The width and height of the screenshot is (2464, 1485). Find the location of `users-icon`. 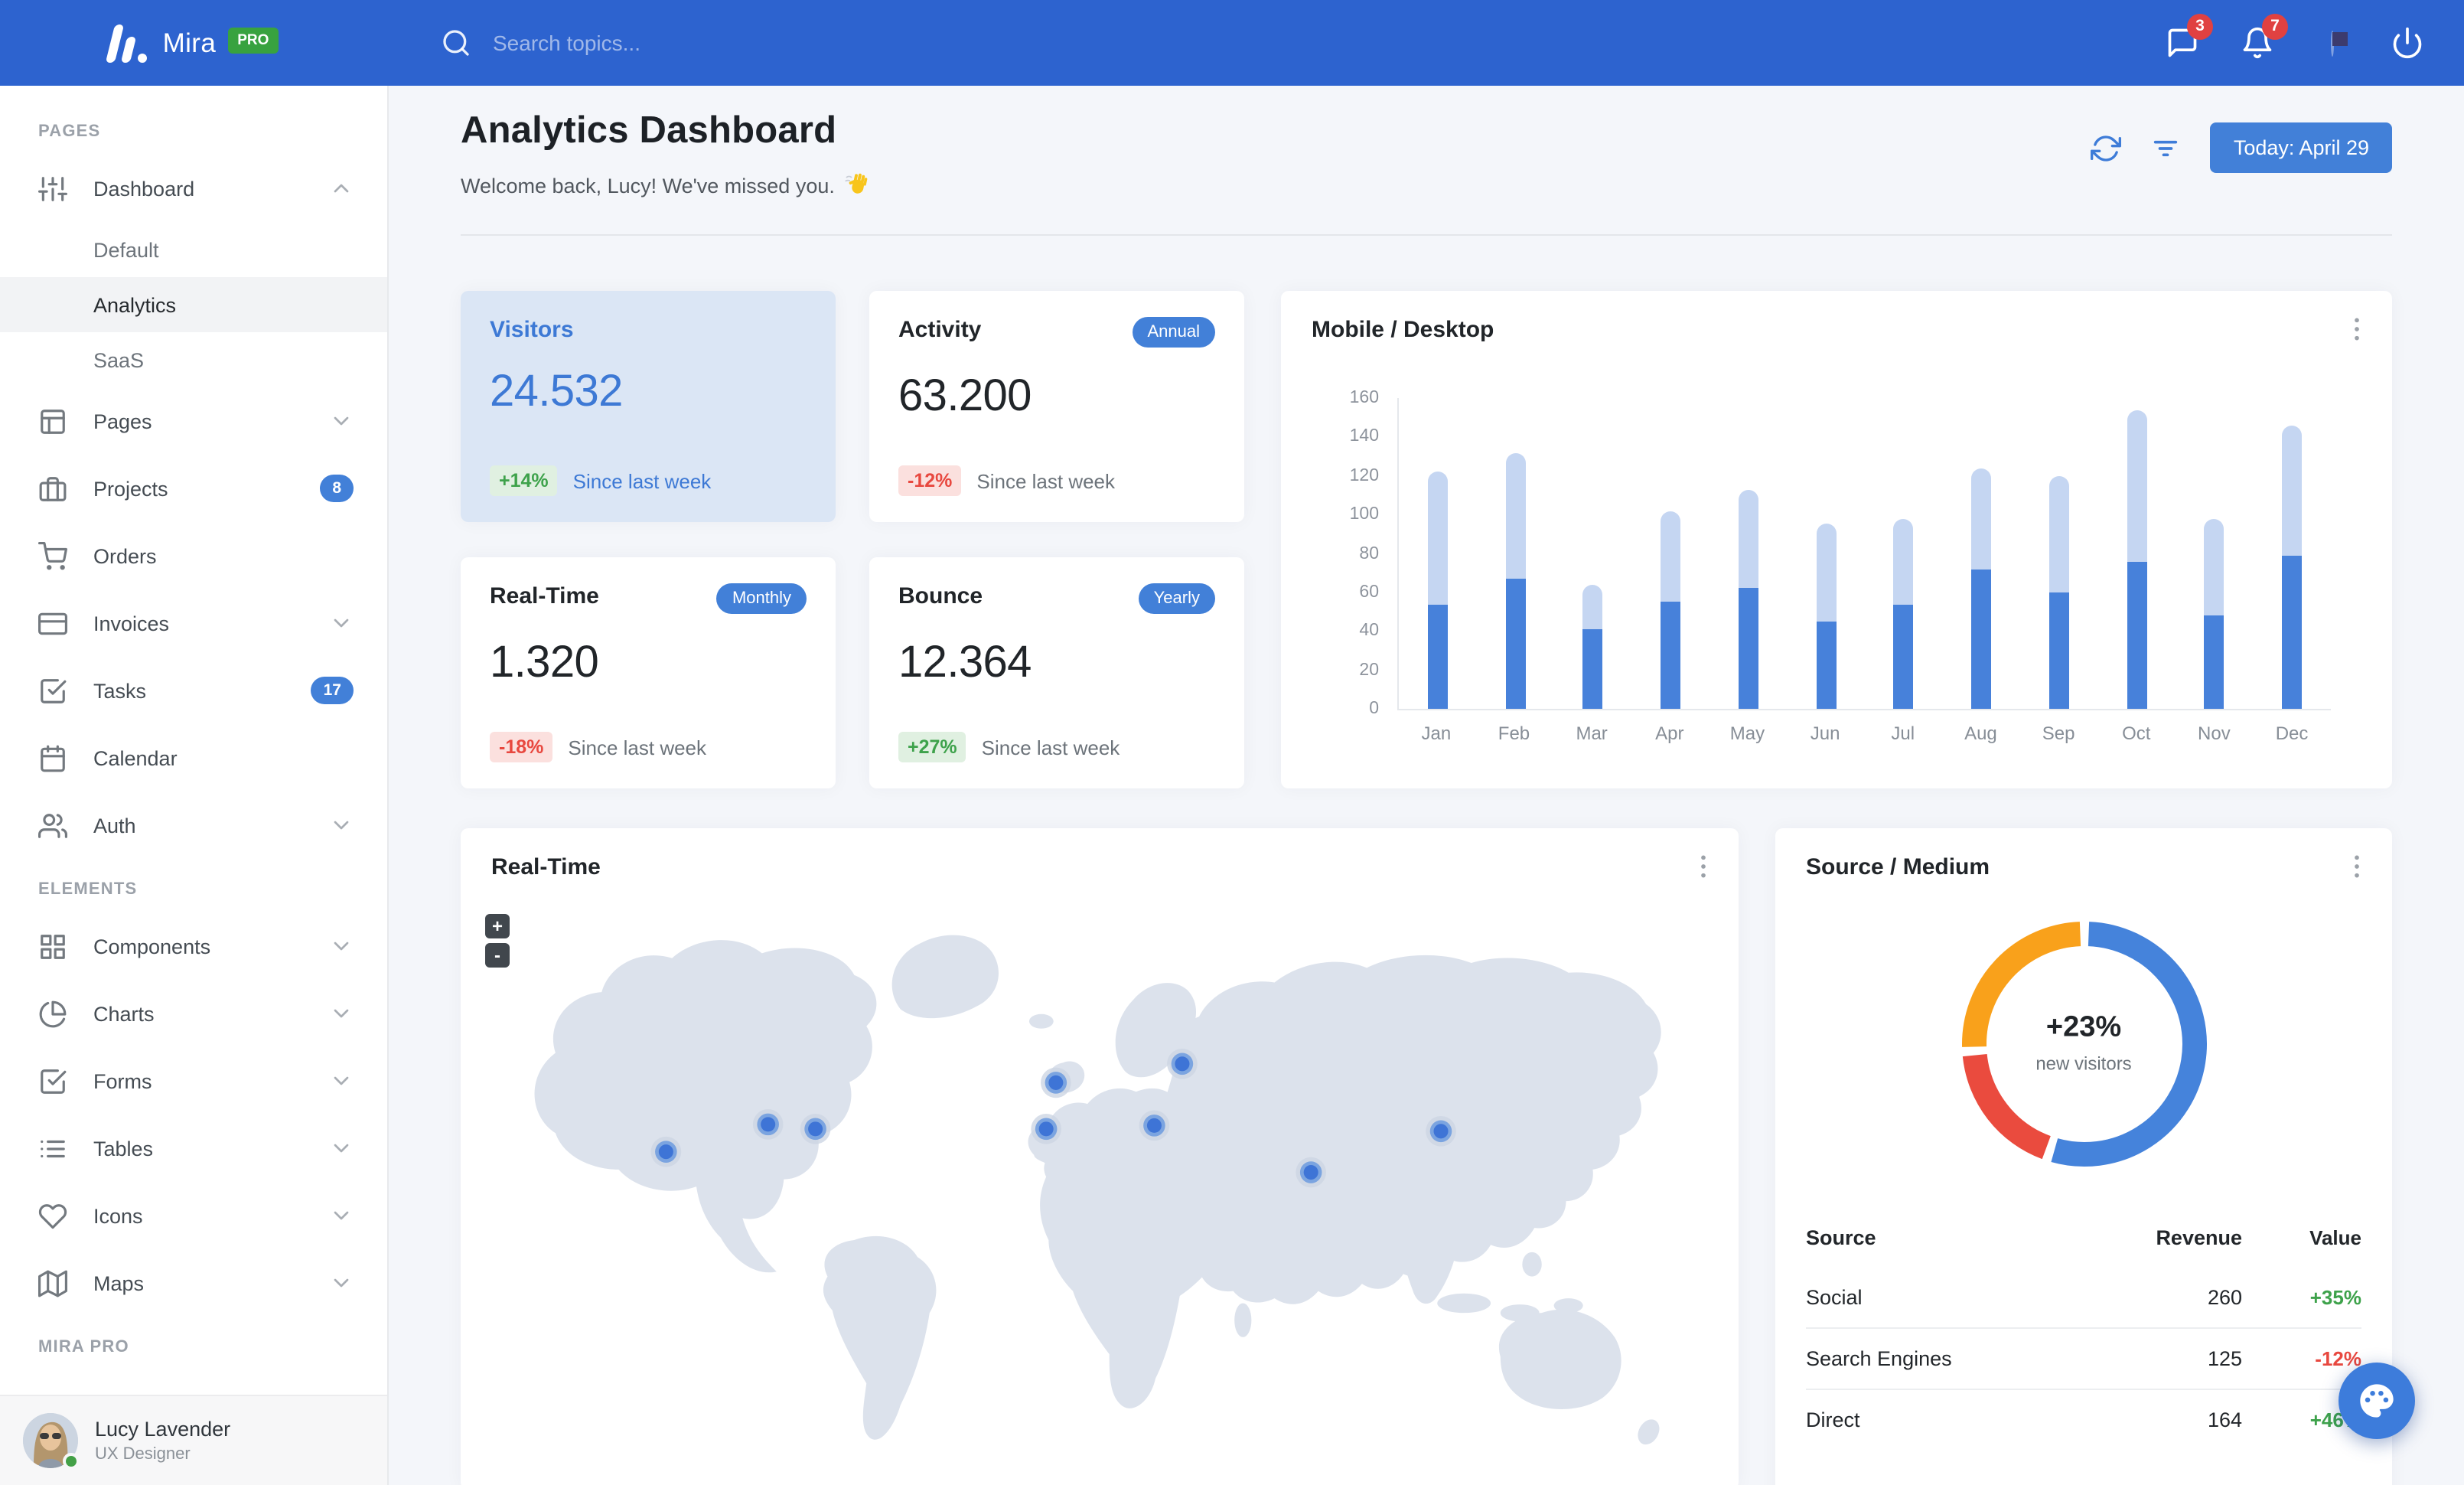

users-icon is located at coordinates (52, 825).